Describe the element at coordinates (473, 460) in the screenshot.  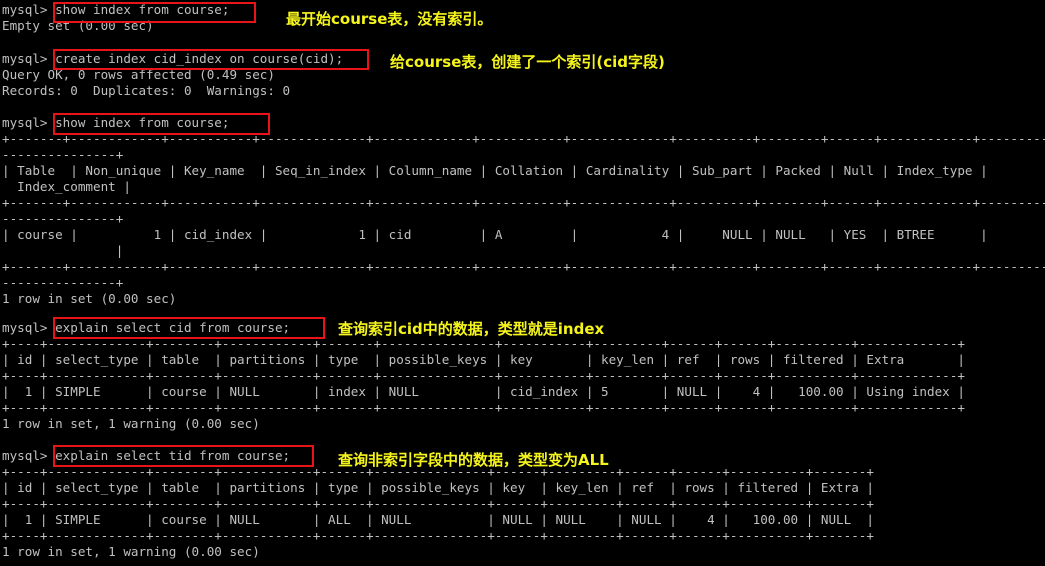
I see `annotation-type-all: 查询非索引字段中的数据，类型变为ALL` at that location.